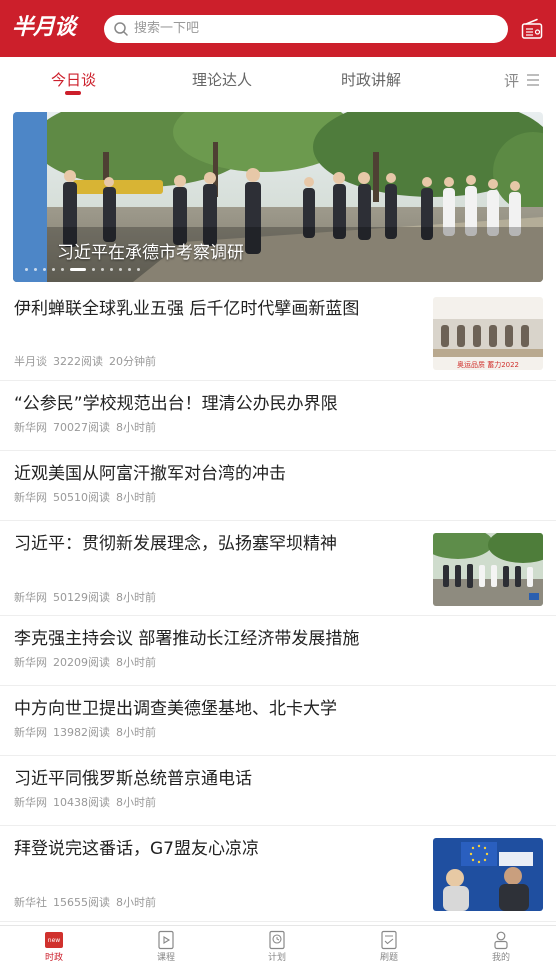  Describe the element at coordinates (278, 568) in the screenshot. I see `news-item: 习近平：贯彻新发展理念，弘扬塞罕坝精神 新华网 50129阅读 8小时前` at that location.